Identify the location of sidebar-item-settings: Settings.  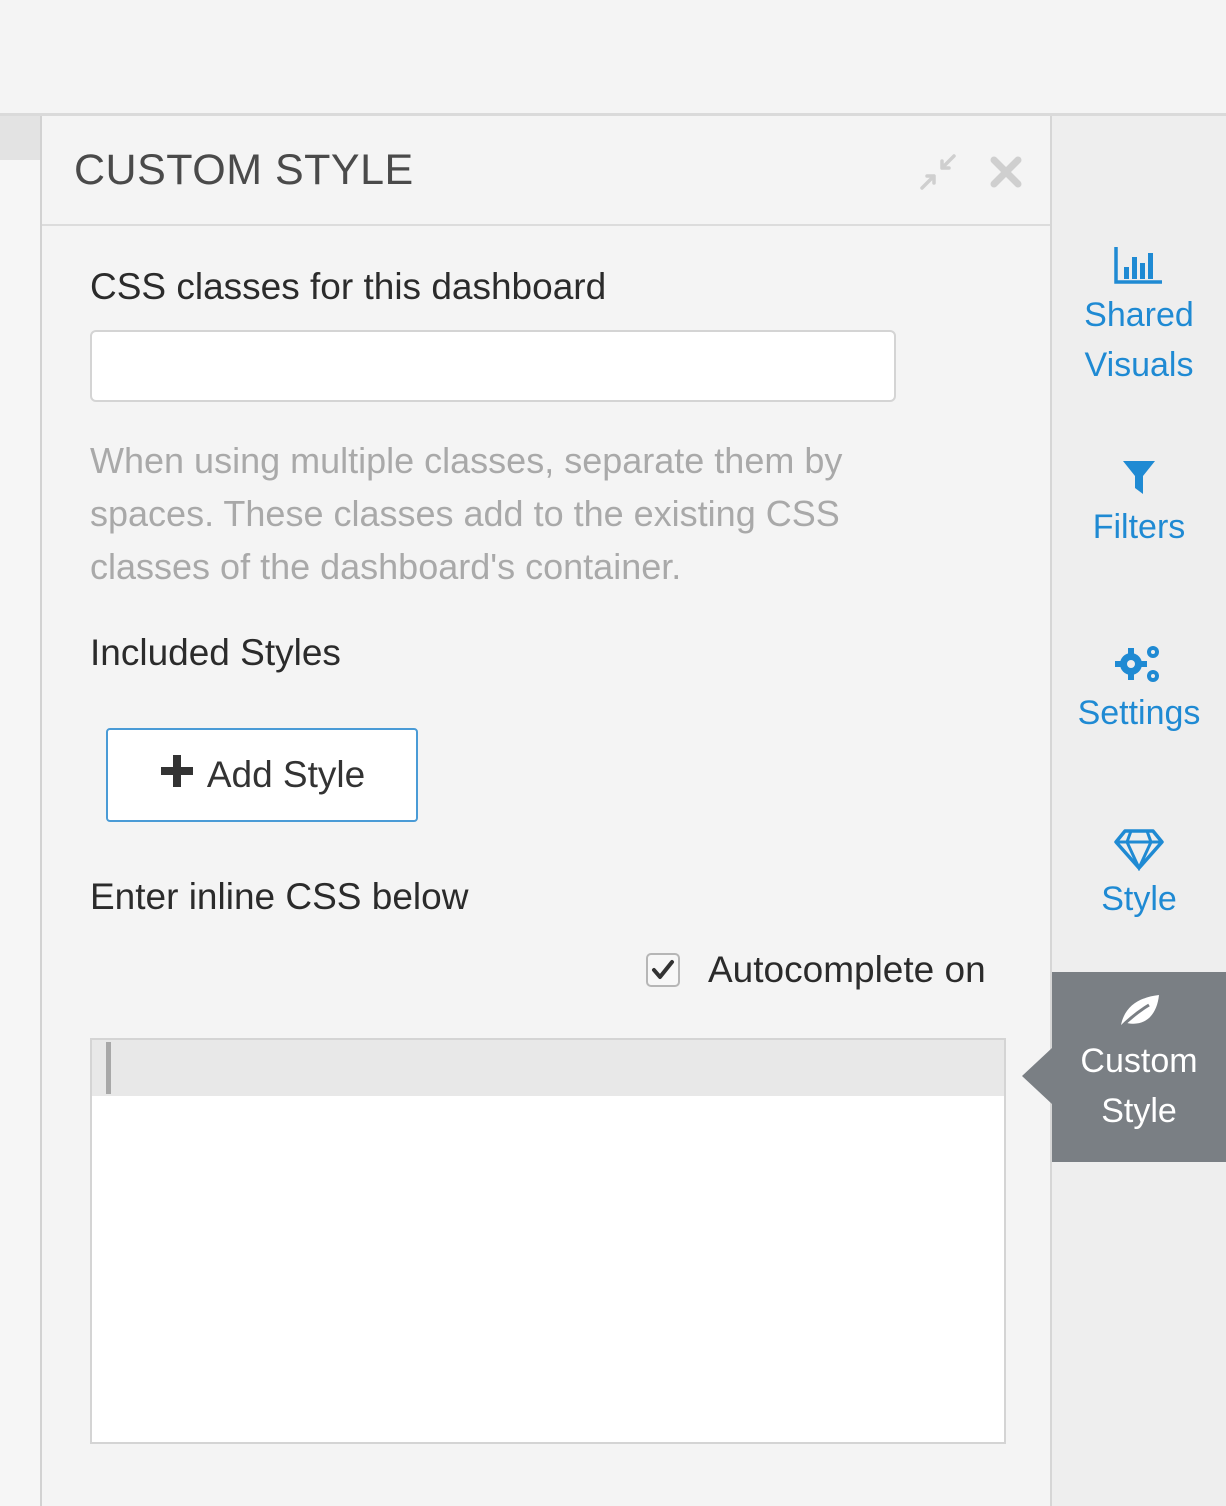
(1139, 688).